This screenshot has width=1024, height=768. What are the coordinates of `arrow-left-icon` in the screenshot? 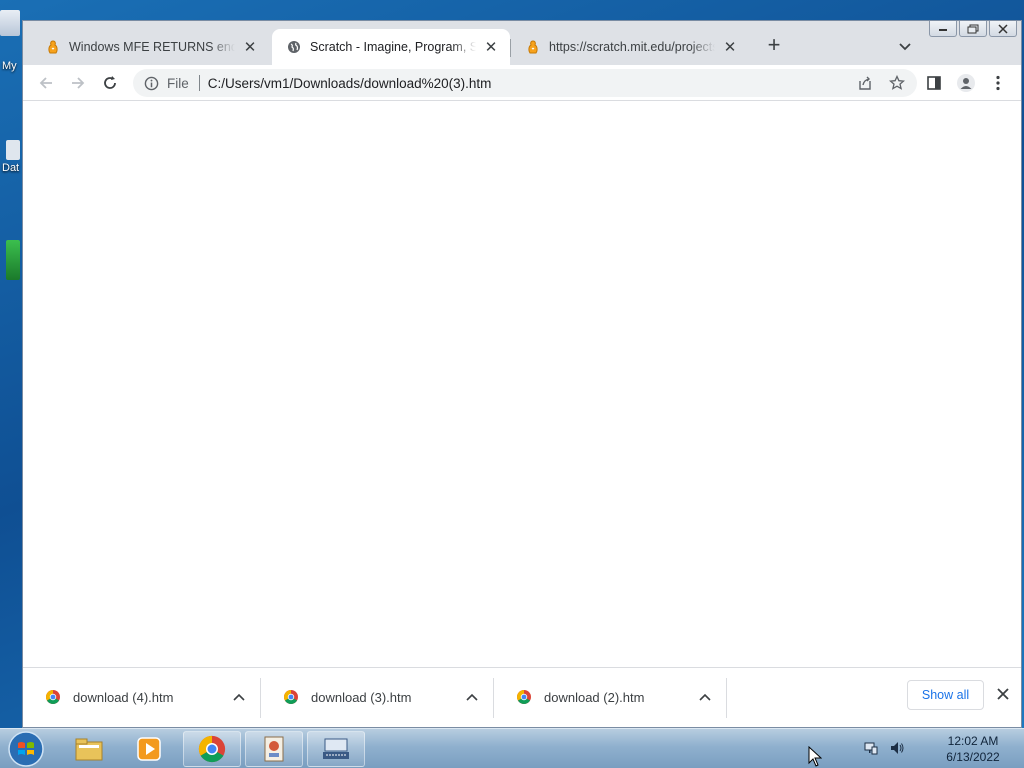 It's located at (45, 83).